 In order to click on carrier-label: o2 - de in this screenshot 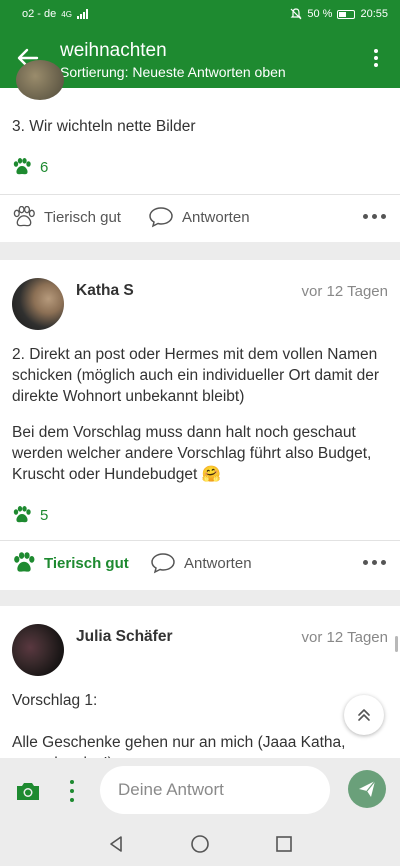, I will do `click(39, 14)`.